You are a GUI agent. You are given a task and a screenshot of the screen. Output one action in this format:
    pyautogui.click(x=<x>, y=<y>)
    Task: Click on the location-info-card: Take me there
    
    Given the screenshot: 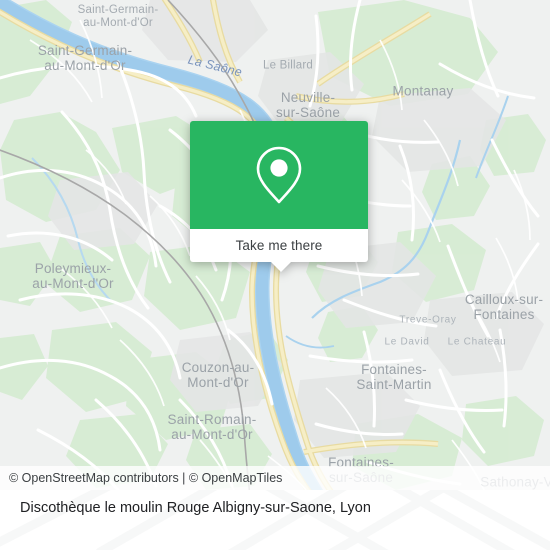 What is the action you would take?
    pyautogui.click(x=279, y=196)
    